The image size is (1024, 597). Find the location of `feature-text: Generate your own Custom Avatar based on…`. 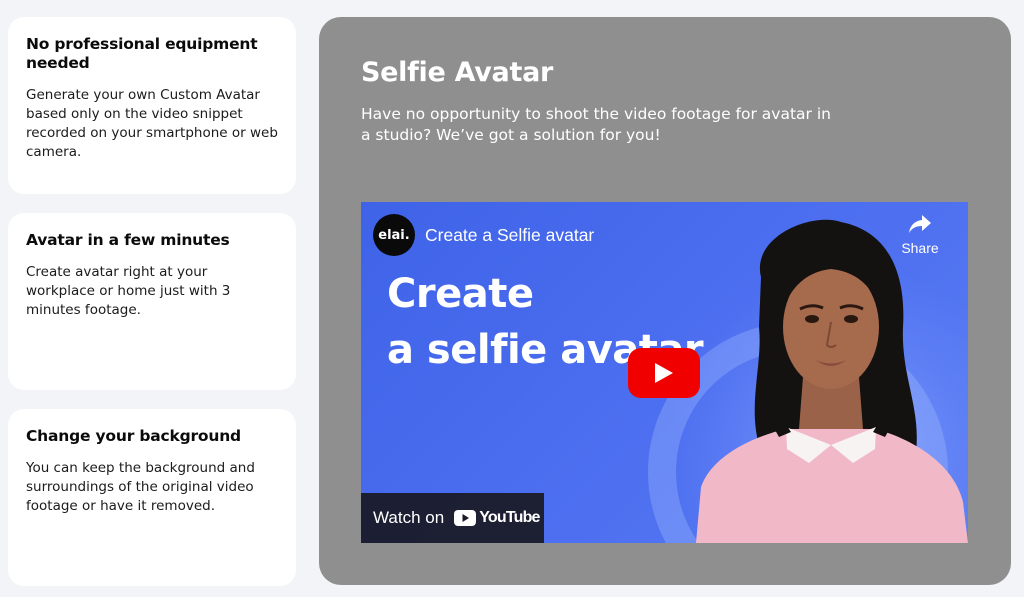

feature-text: Generate your own Custom Avatar based on… is located at coordinates (152, 123).